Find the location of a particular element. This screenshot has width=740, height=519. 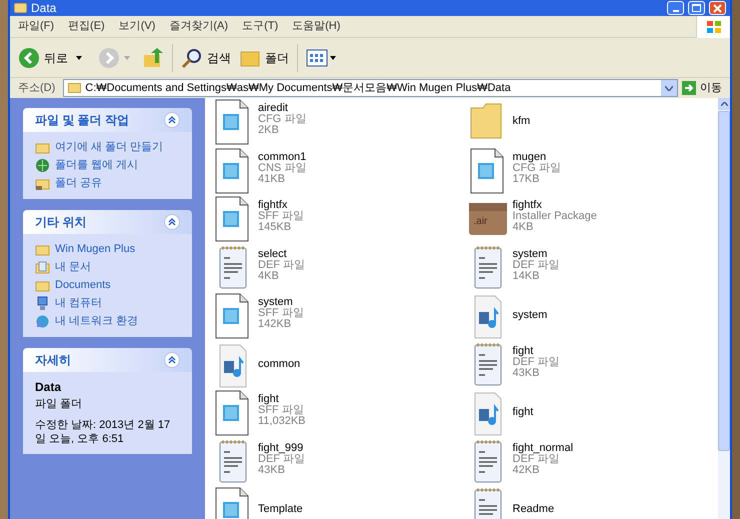

file-name: select is located at coordinates (273, 254).